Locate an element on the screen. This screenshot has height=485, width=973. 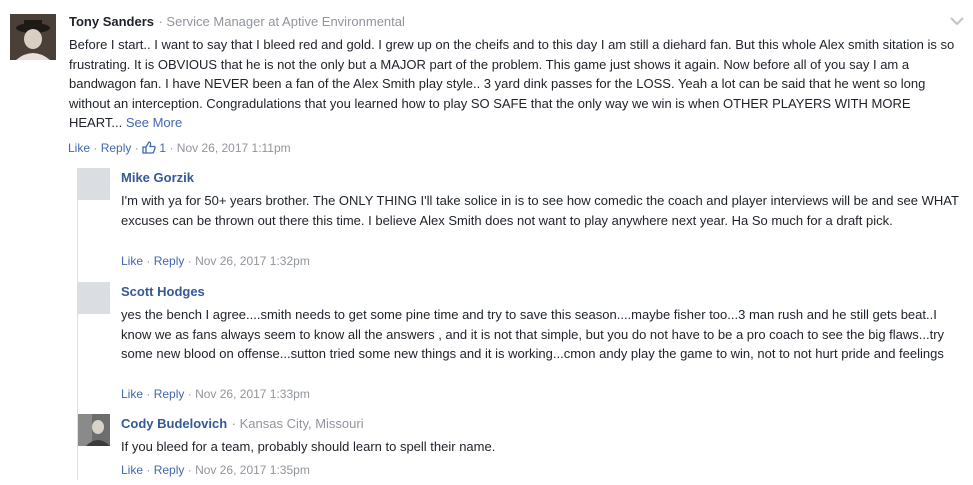
author-title: Service Manager at Aptive Environmental is located at coordinates (285, 21).